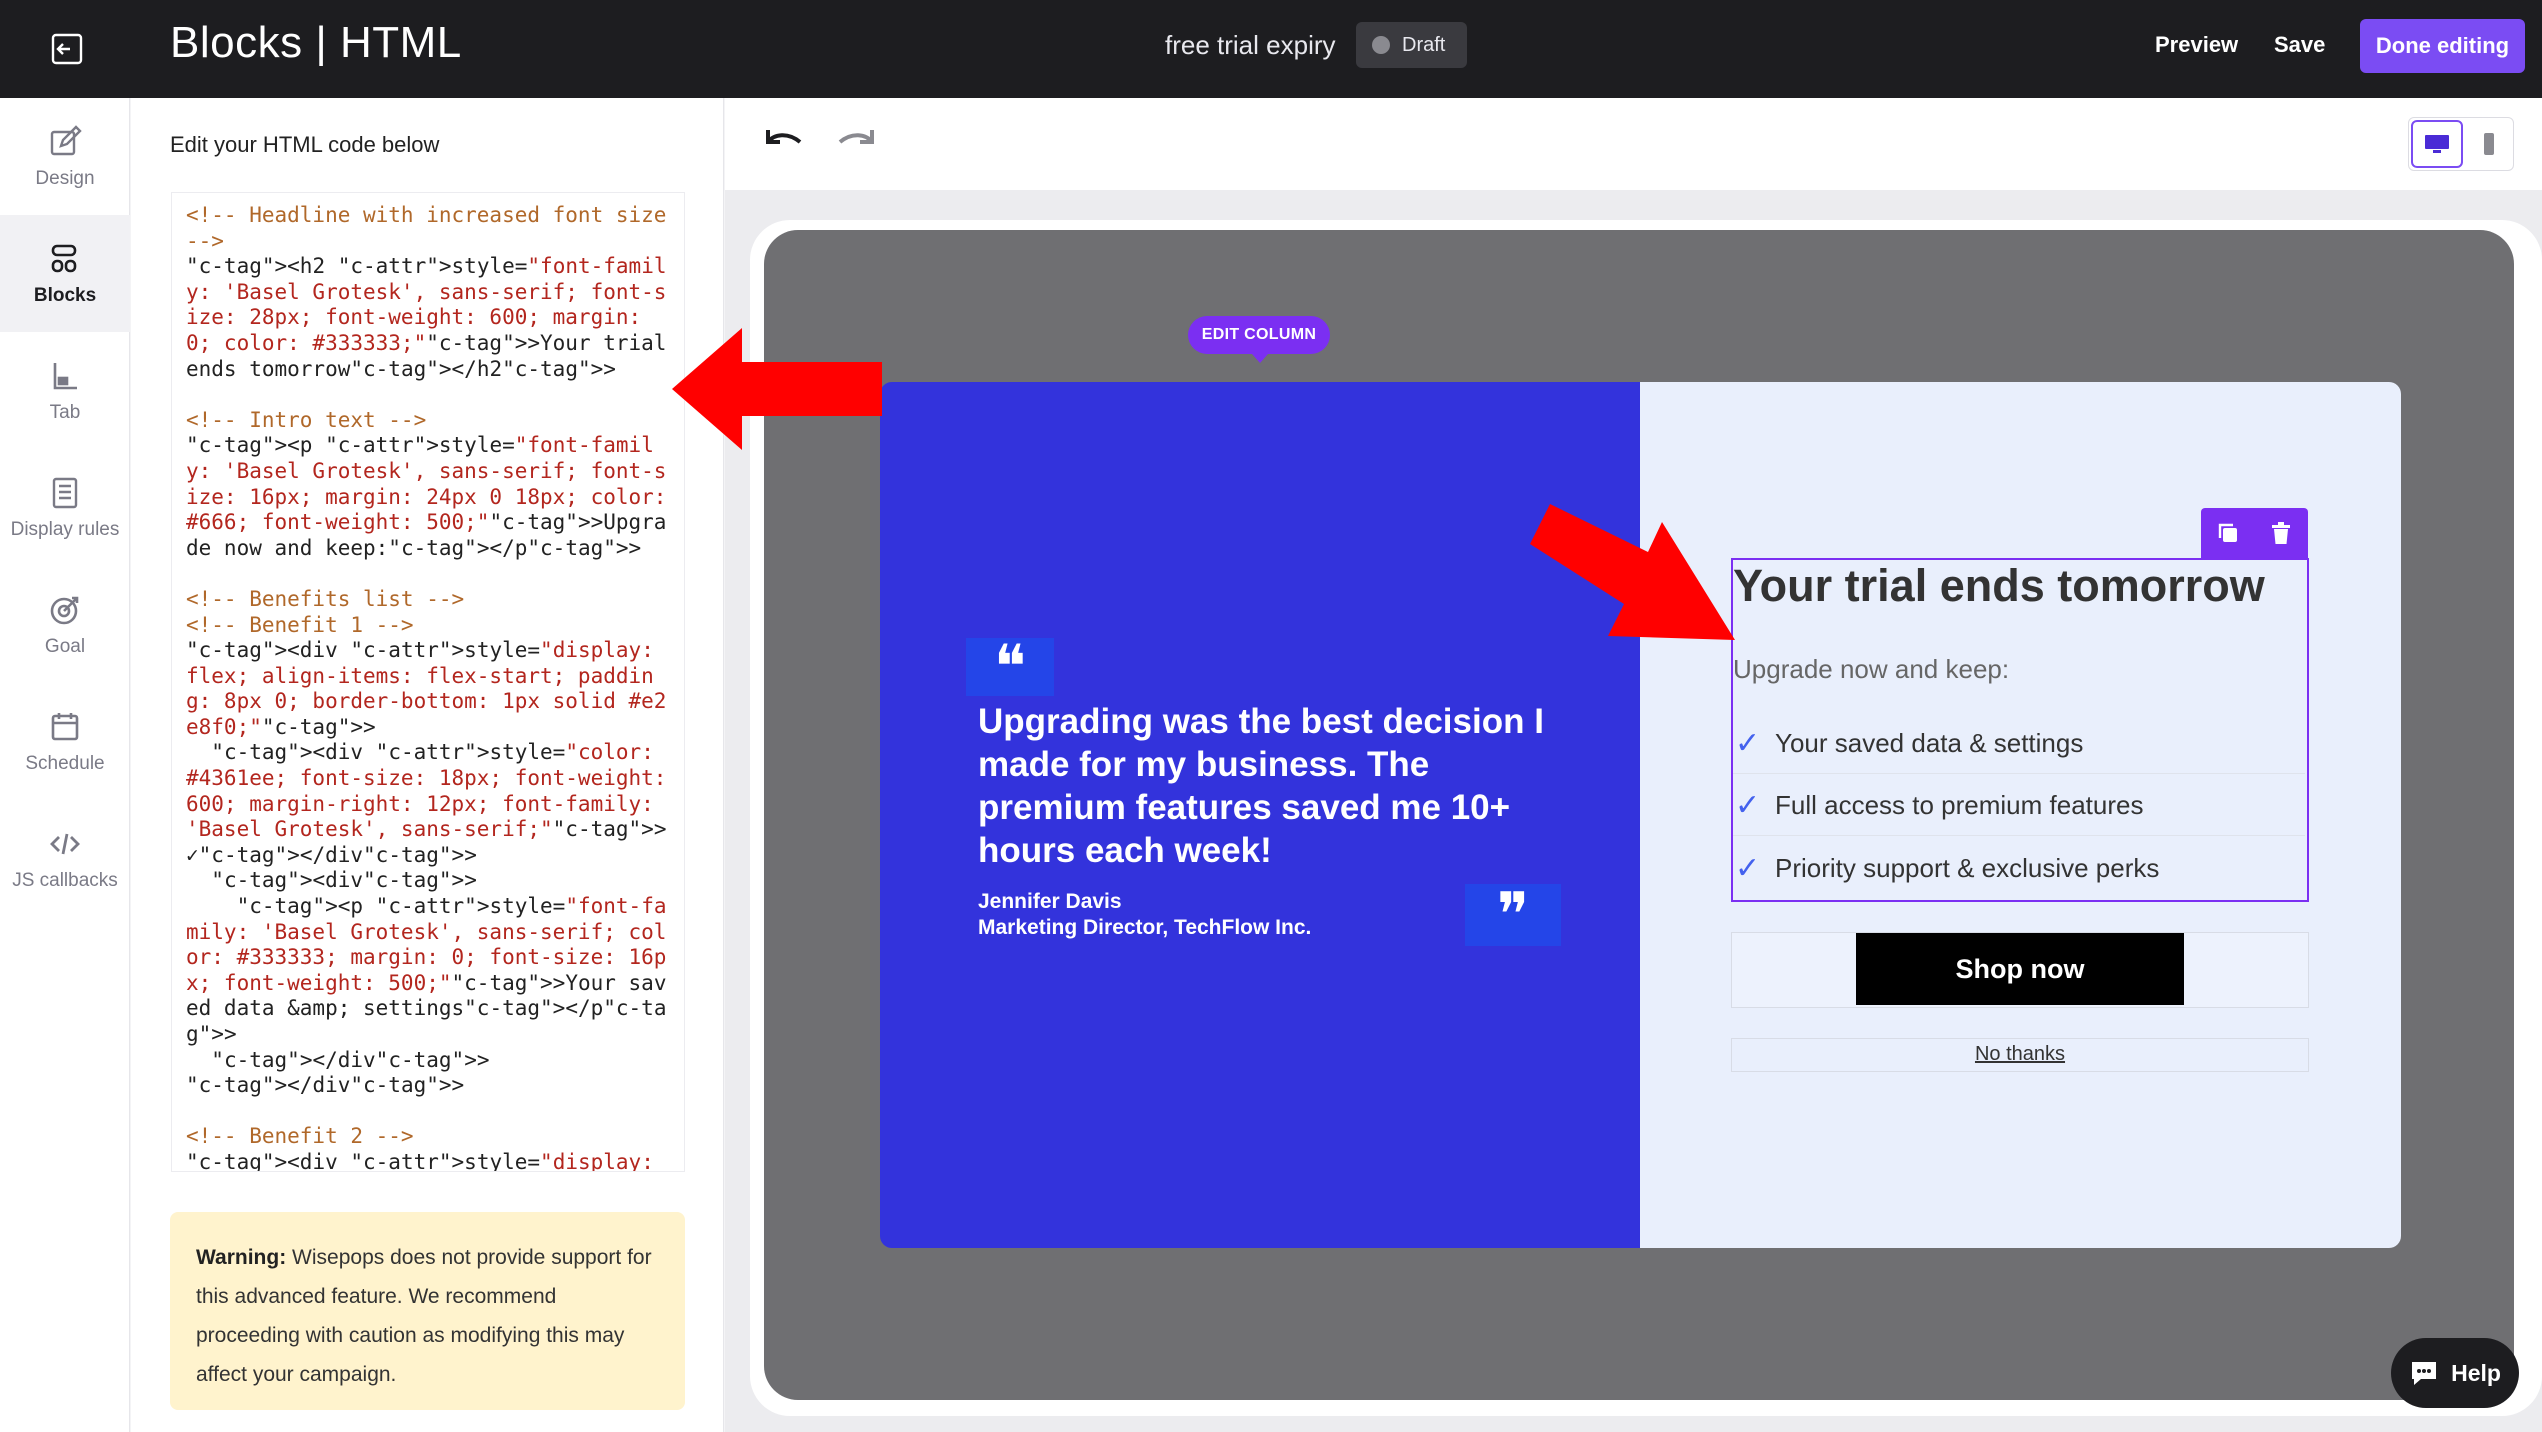 Image resolution: width=2542 pixels, height=1432 pixels. Describe the element at coordinates (1513, 915) in the screenshot. I see `close-quote-icon: ❞` at that location.